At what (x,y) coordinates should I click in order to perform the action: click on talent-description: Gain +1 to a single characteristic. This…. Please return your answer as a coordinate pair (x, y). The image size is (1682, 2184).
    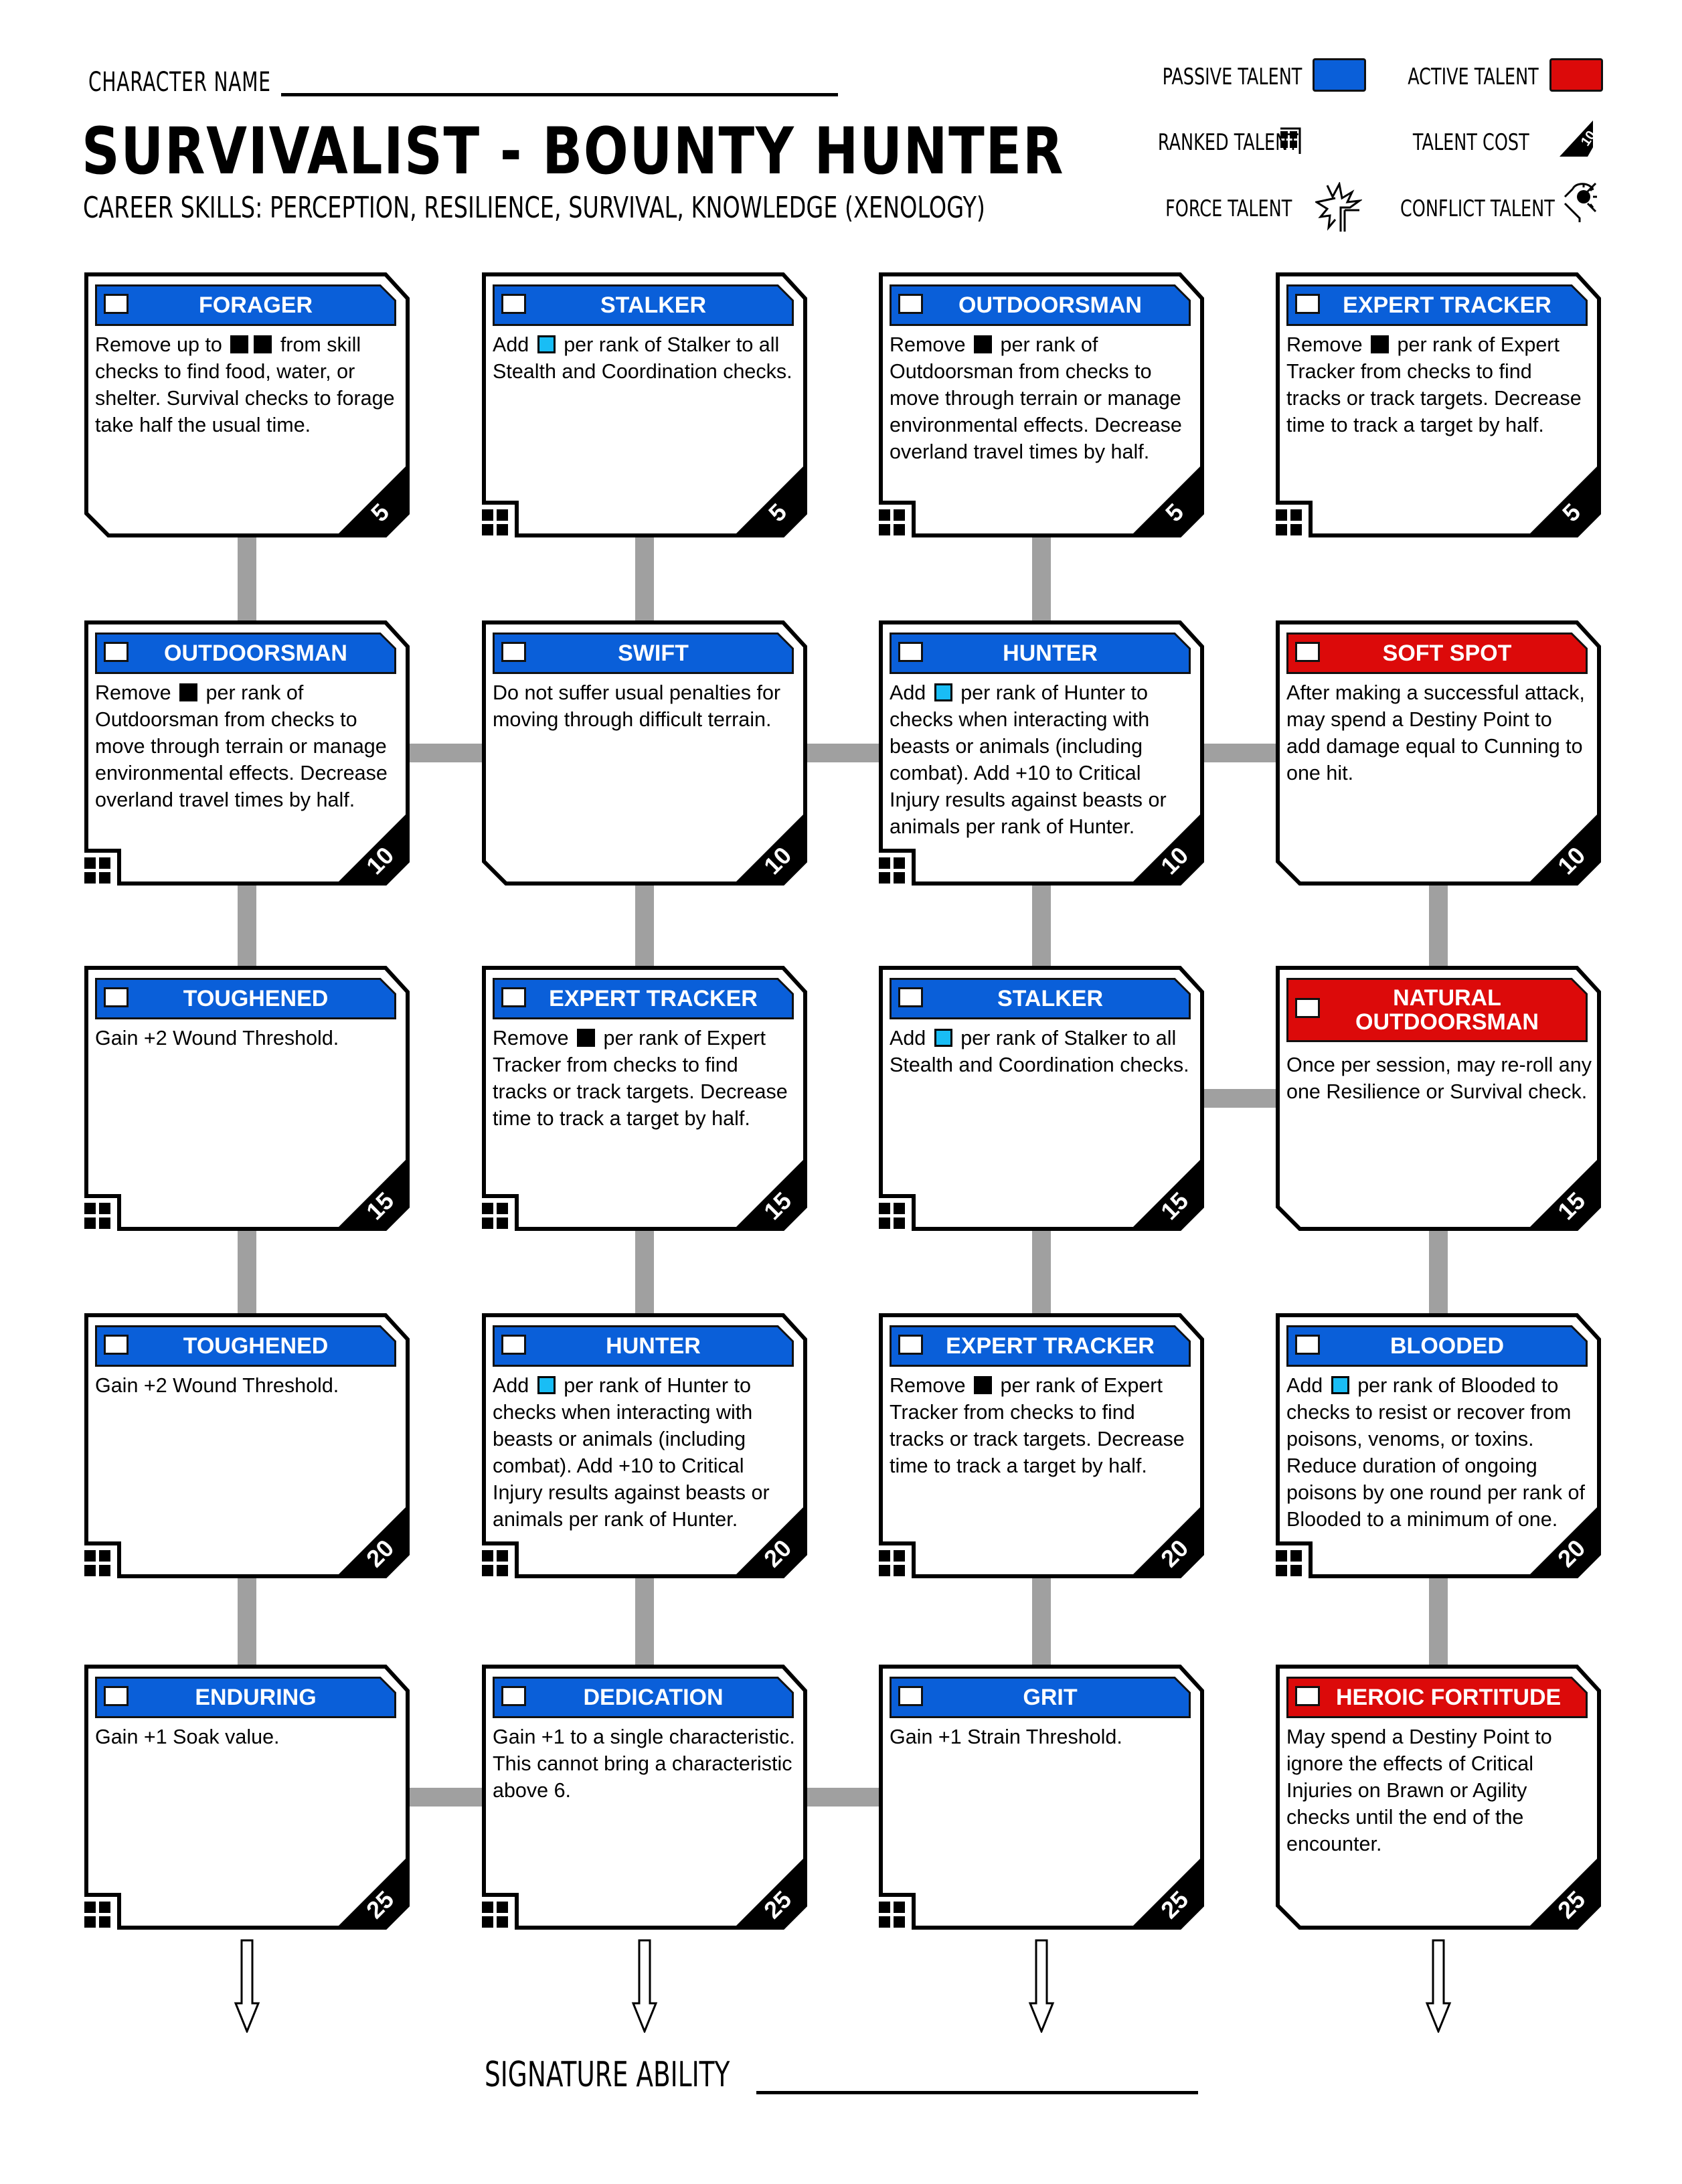
    Looking at the image, I should click on (645, 1764).